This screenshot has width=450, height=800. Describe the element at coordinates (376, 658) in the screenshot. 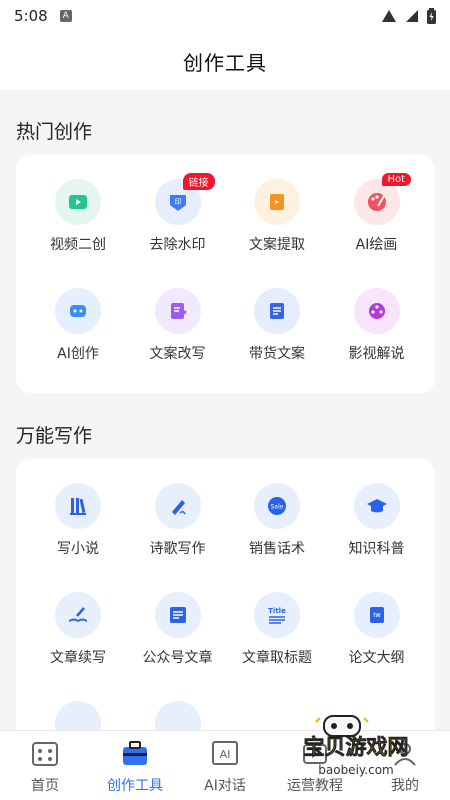

I see `tool-label: 论文大纲` at that location.